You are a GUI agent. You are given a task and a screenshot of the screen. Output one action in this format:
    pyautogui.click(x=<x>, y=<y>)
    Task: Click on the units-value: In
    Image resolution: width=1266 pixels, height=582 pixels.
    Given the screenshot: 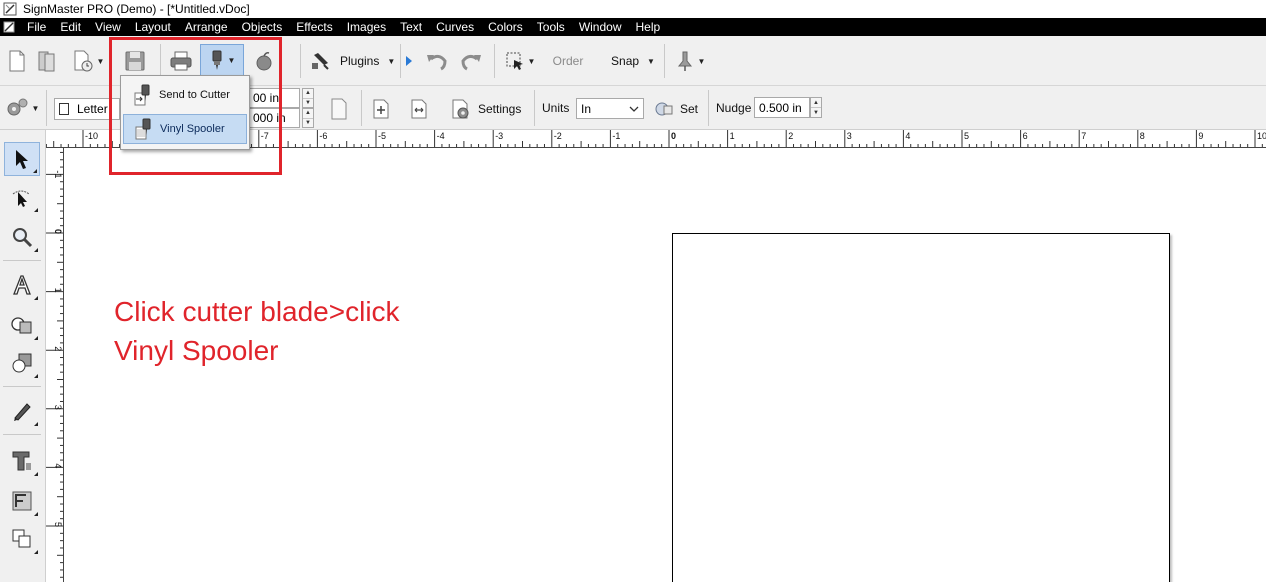 What is the action you would take?
    pyautogui.click(x=586, y=108)
    